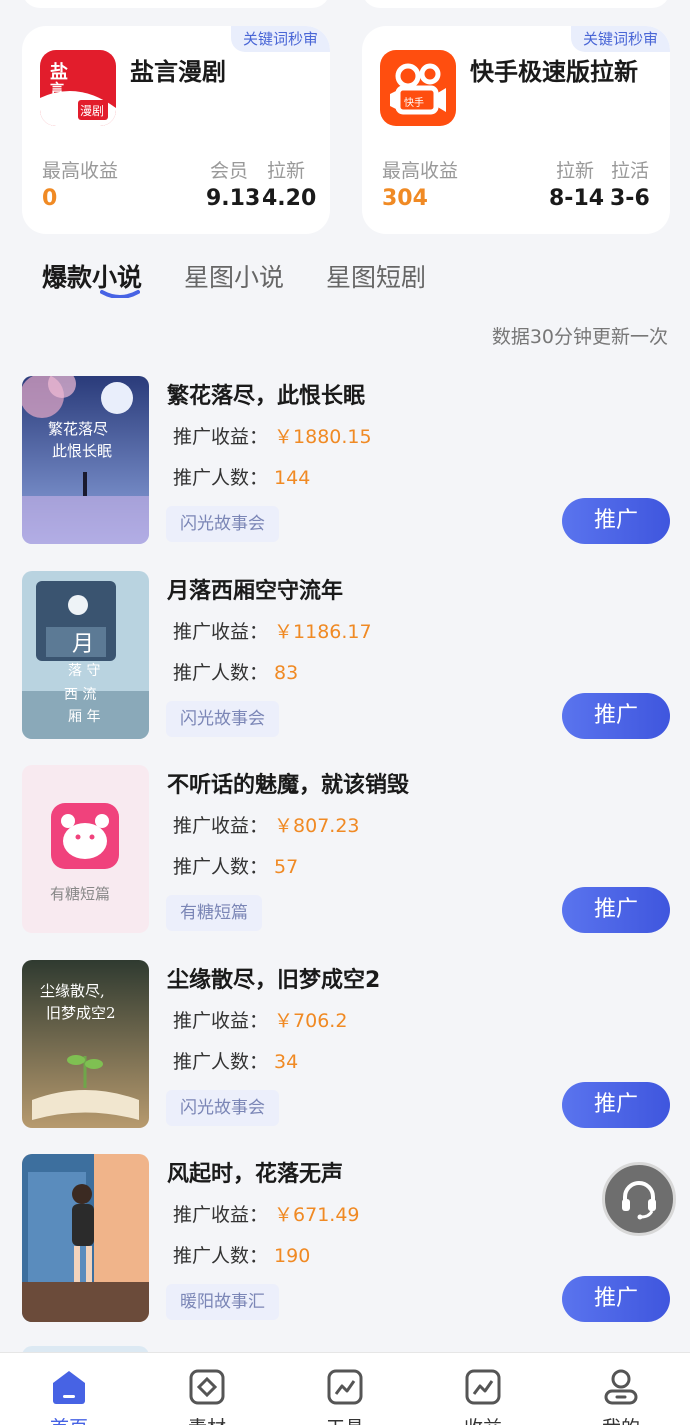 Image resolution: width=690 pixels, height=1425 pixels. Describe the element at coordinates (229, 171) in the screenshot. I see `stat-label: 会员` at that location.